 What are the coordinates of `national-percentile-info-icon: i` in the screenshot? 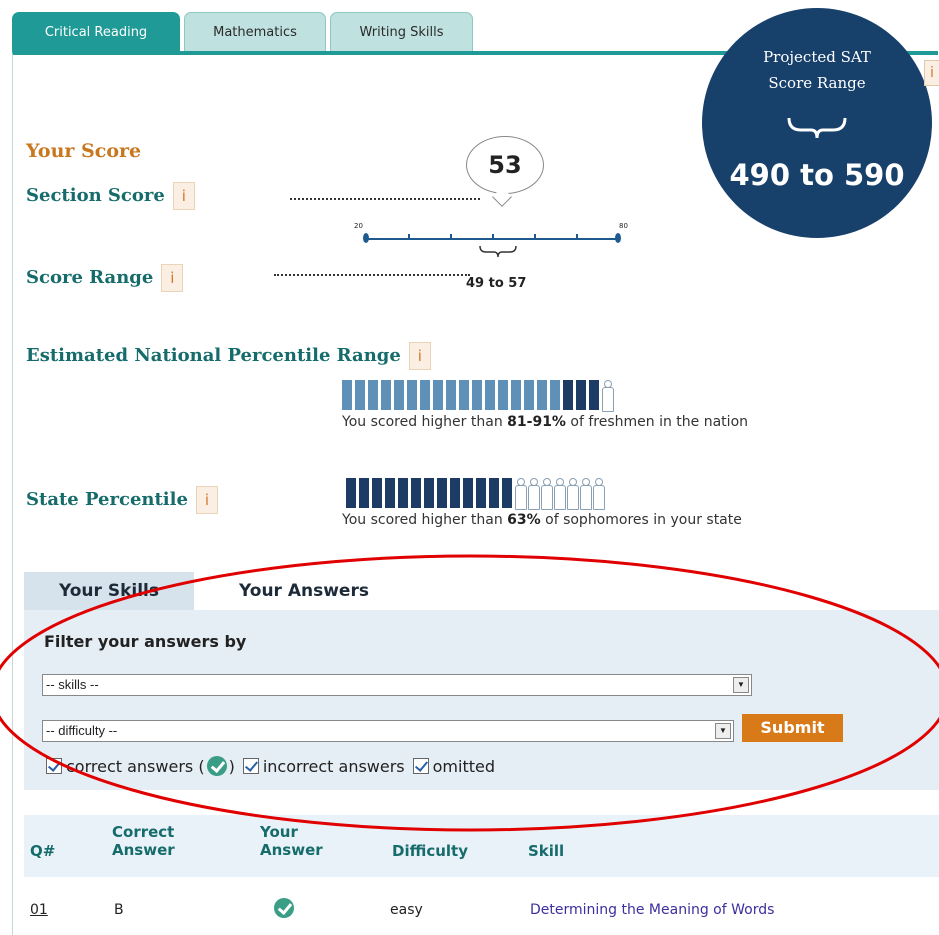 It's located at (419, 356).